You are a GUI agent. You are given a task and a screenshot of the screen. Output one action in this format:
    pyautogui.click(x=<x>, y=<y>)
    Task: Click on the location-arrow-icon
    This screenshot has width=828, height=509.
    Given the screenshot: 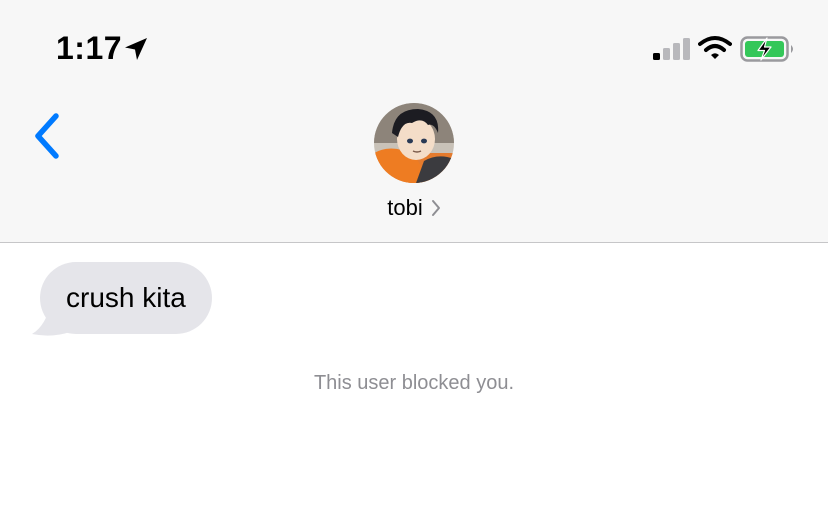 What is the action you would take?
    pyautogui.click(x=136, y=49)
    